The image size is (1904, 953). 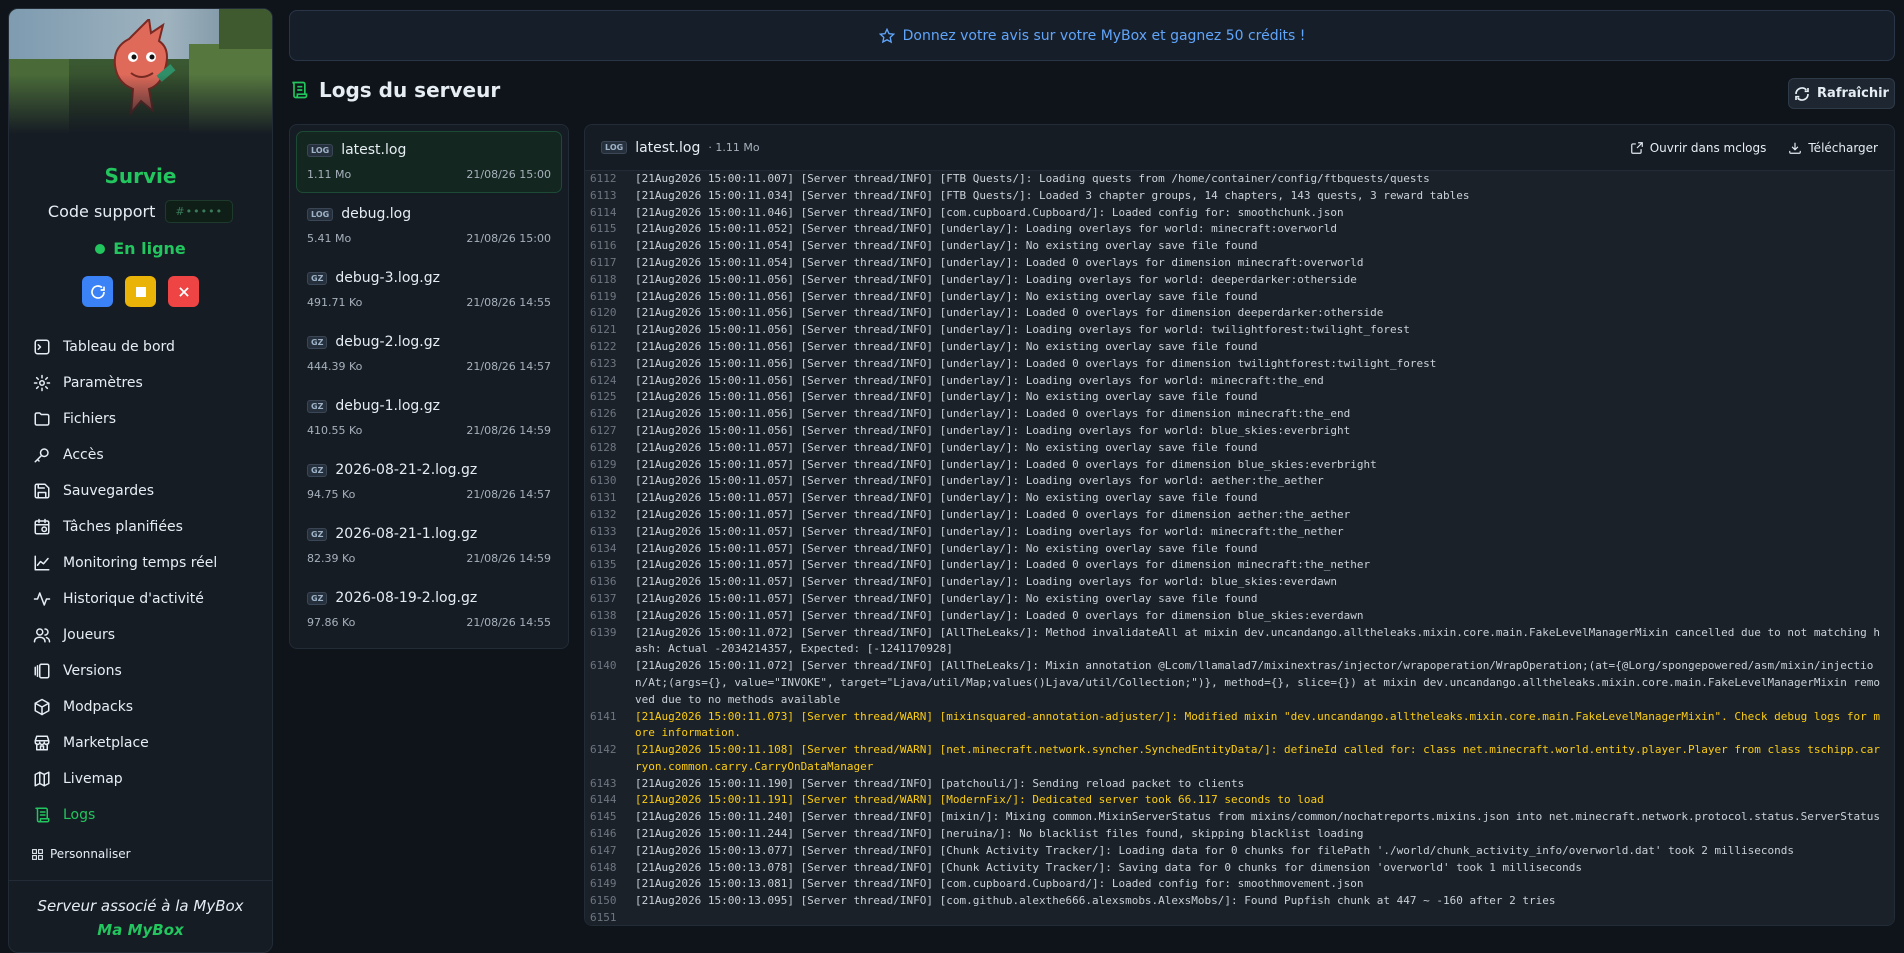 What do you see at coordinates (119, 347) in the screenshot?
I see `sidebar-item-label: Tableau de bord` at bounding box center [119, 347].